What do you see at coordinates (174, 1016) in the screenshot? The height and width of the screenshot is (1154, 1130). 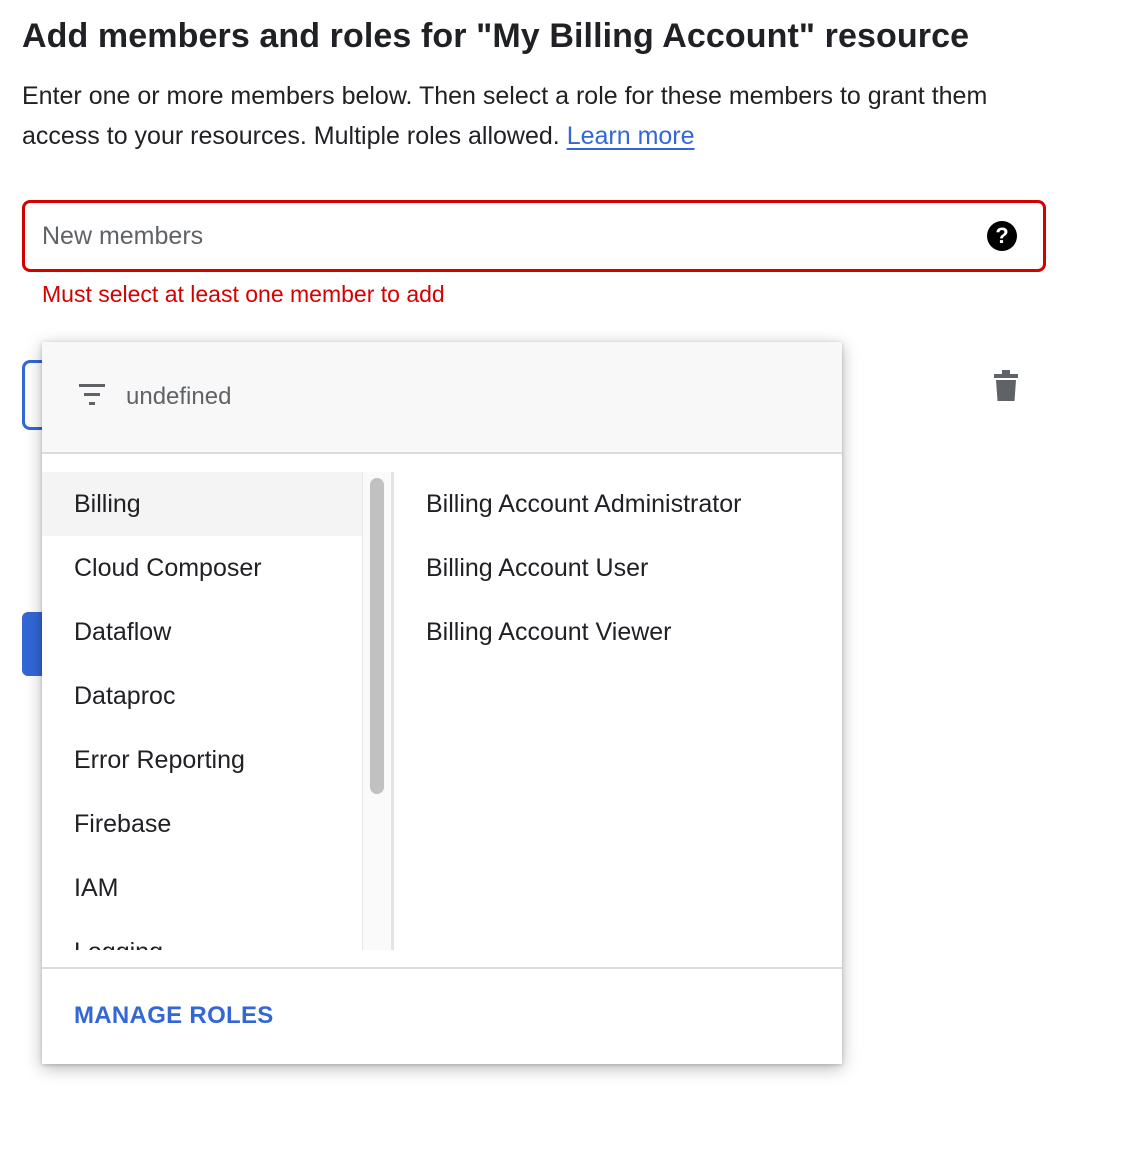 I see `manage-roles-button: MANAGE ROLES` at bounding box center [174, 1016].